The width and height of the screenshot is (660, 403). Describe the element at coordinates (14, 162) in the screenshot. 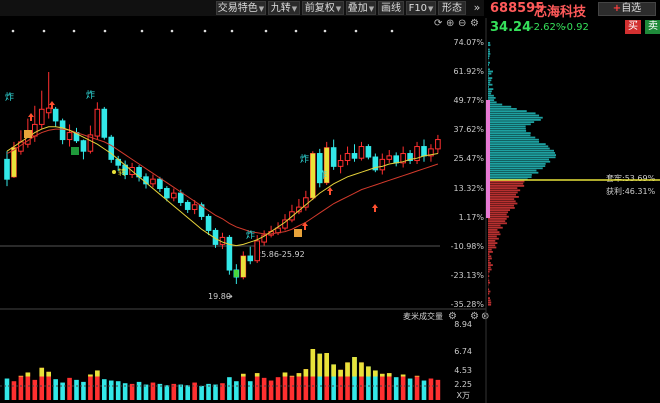

I see `signal-candle` at that location.